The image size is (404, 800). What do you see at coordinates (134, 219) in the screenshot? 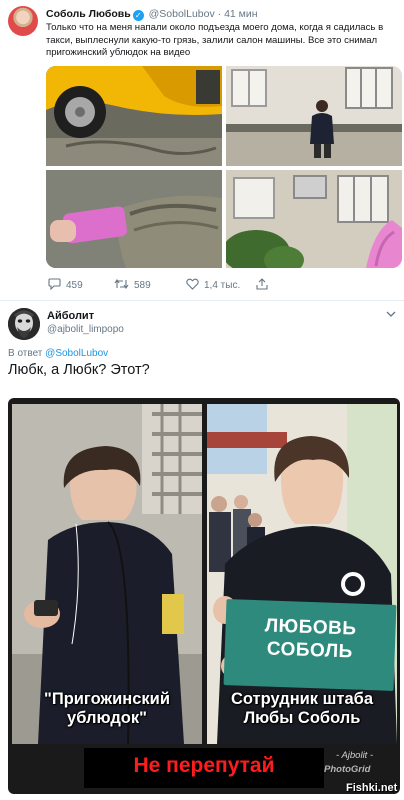
I see `photo-sleeve` at bounding box center [134, 219].